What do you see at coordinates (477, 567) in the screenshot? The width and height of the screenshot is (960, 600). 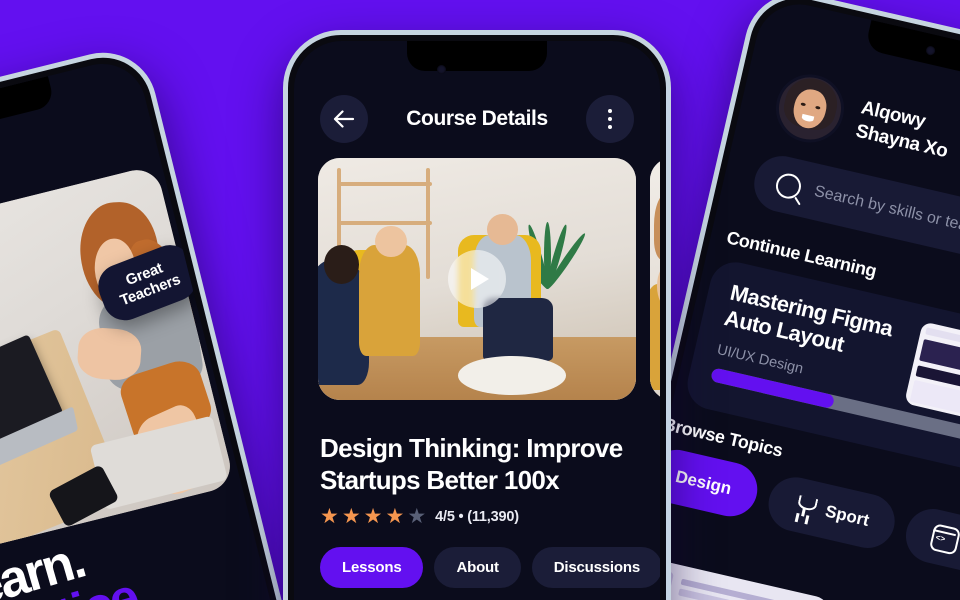 I see `tab-about: About` at bounding box center [477, 567].